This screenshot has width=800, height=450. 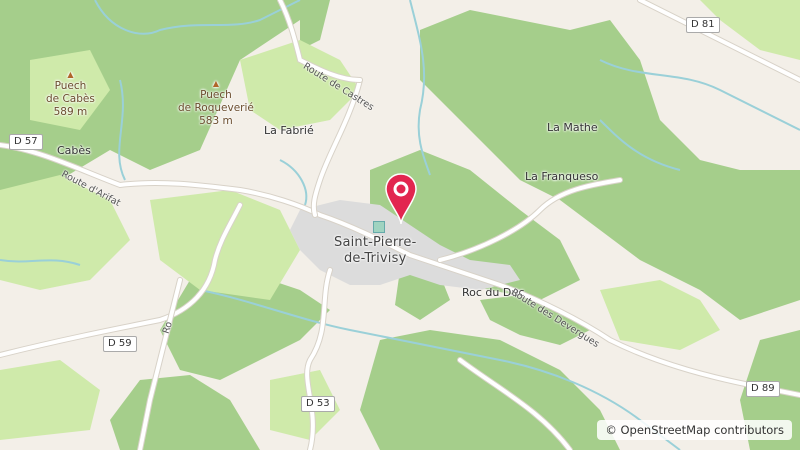 I want to click on road-ref-d89: D 89, so click(x=763, y=389).